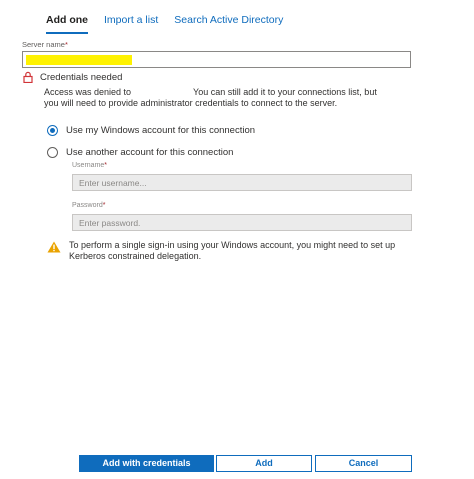 The height and width of the screenshot is (479, 474). Describe the element at coordinates (242, 222) in the screenshot. I see `password-input: Enter password.` at that location.